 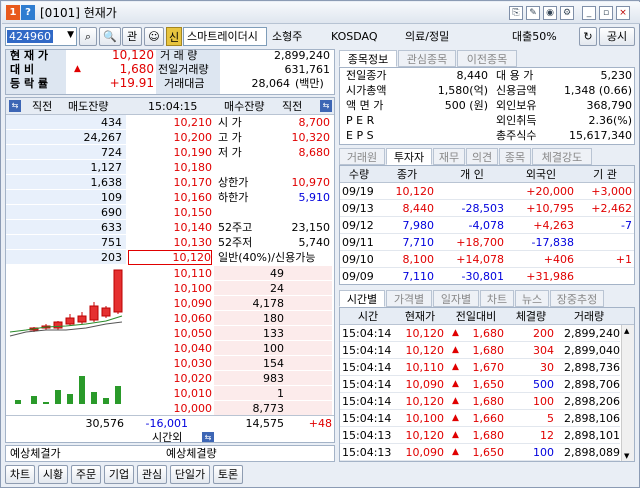 I want to click on info-right-value: 15,617,340, so click(x=600, y=135).